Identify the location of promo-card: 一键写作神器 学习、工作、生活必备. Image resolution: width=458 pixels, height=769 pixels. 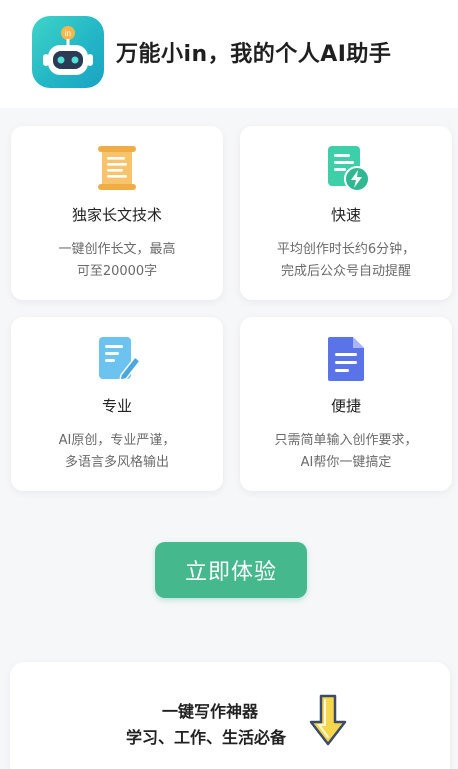
(230, 715).